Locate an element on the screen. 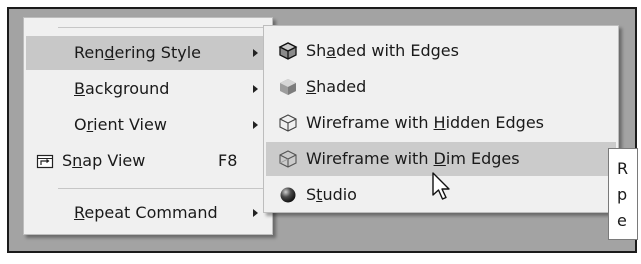 The width and height of the screenshot is (641, 264). menu-item-label: Rendering Style is located at coordinates (137, 52).